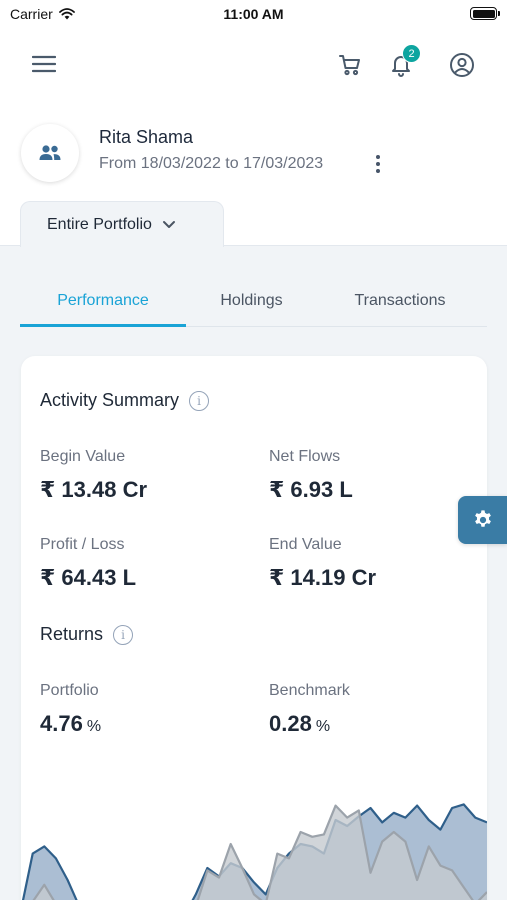 The image size is (507, 900). I want to click on client-avatar, so click(50, 153).